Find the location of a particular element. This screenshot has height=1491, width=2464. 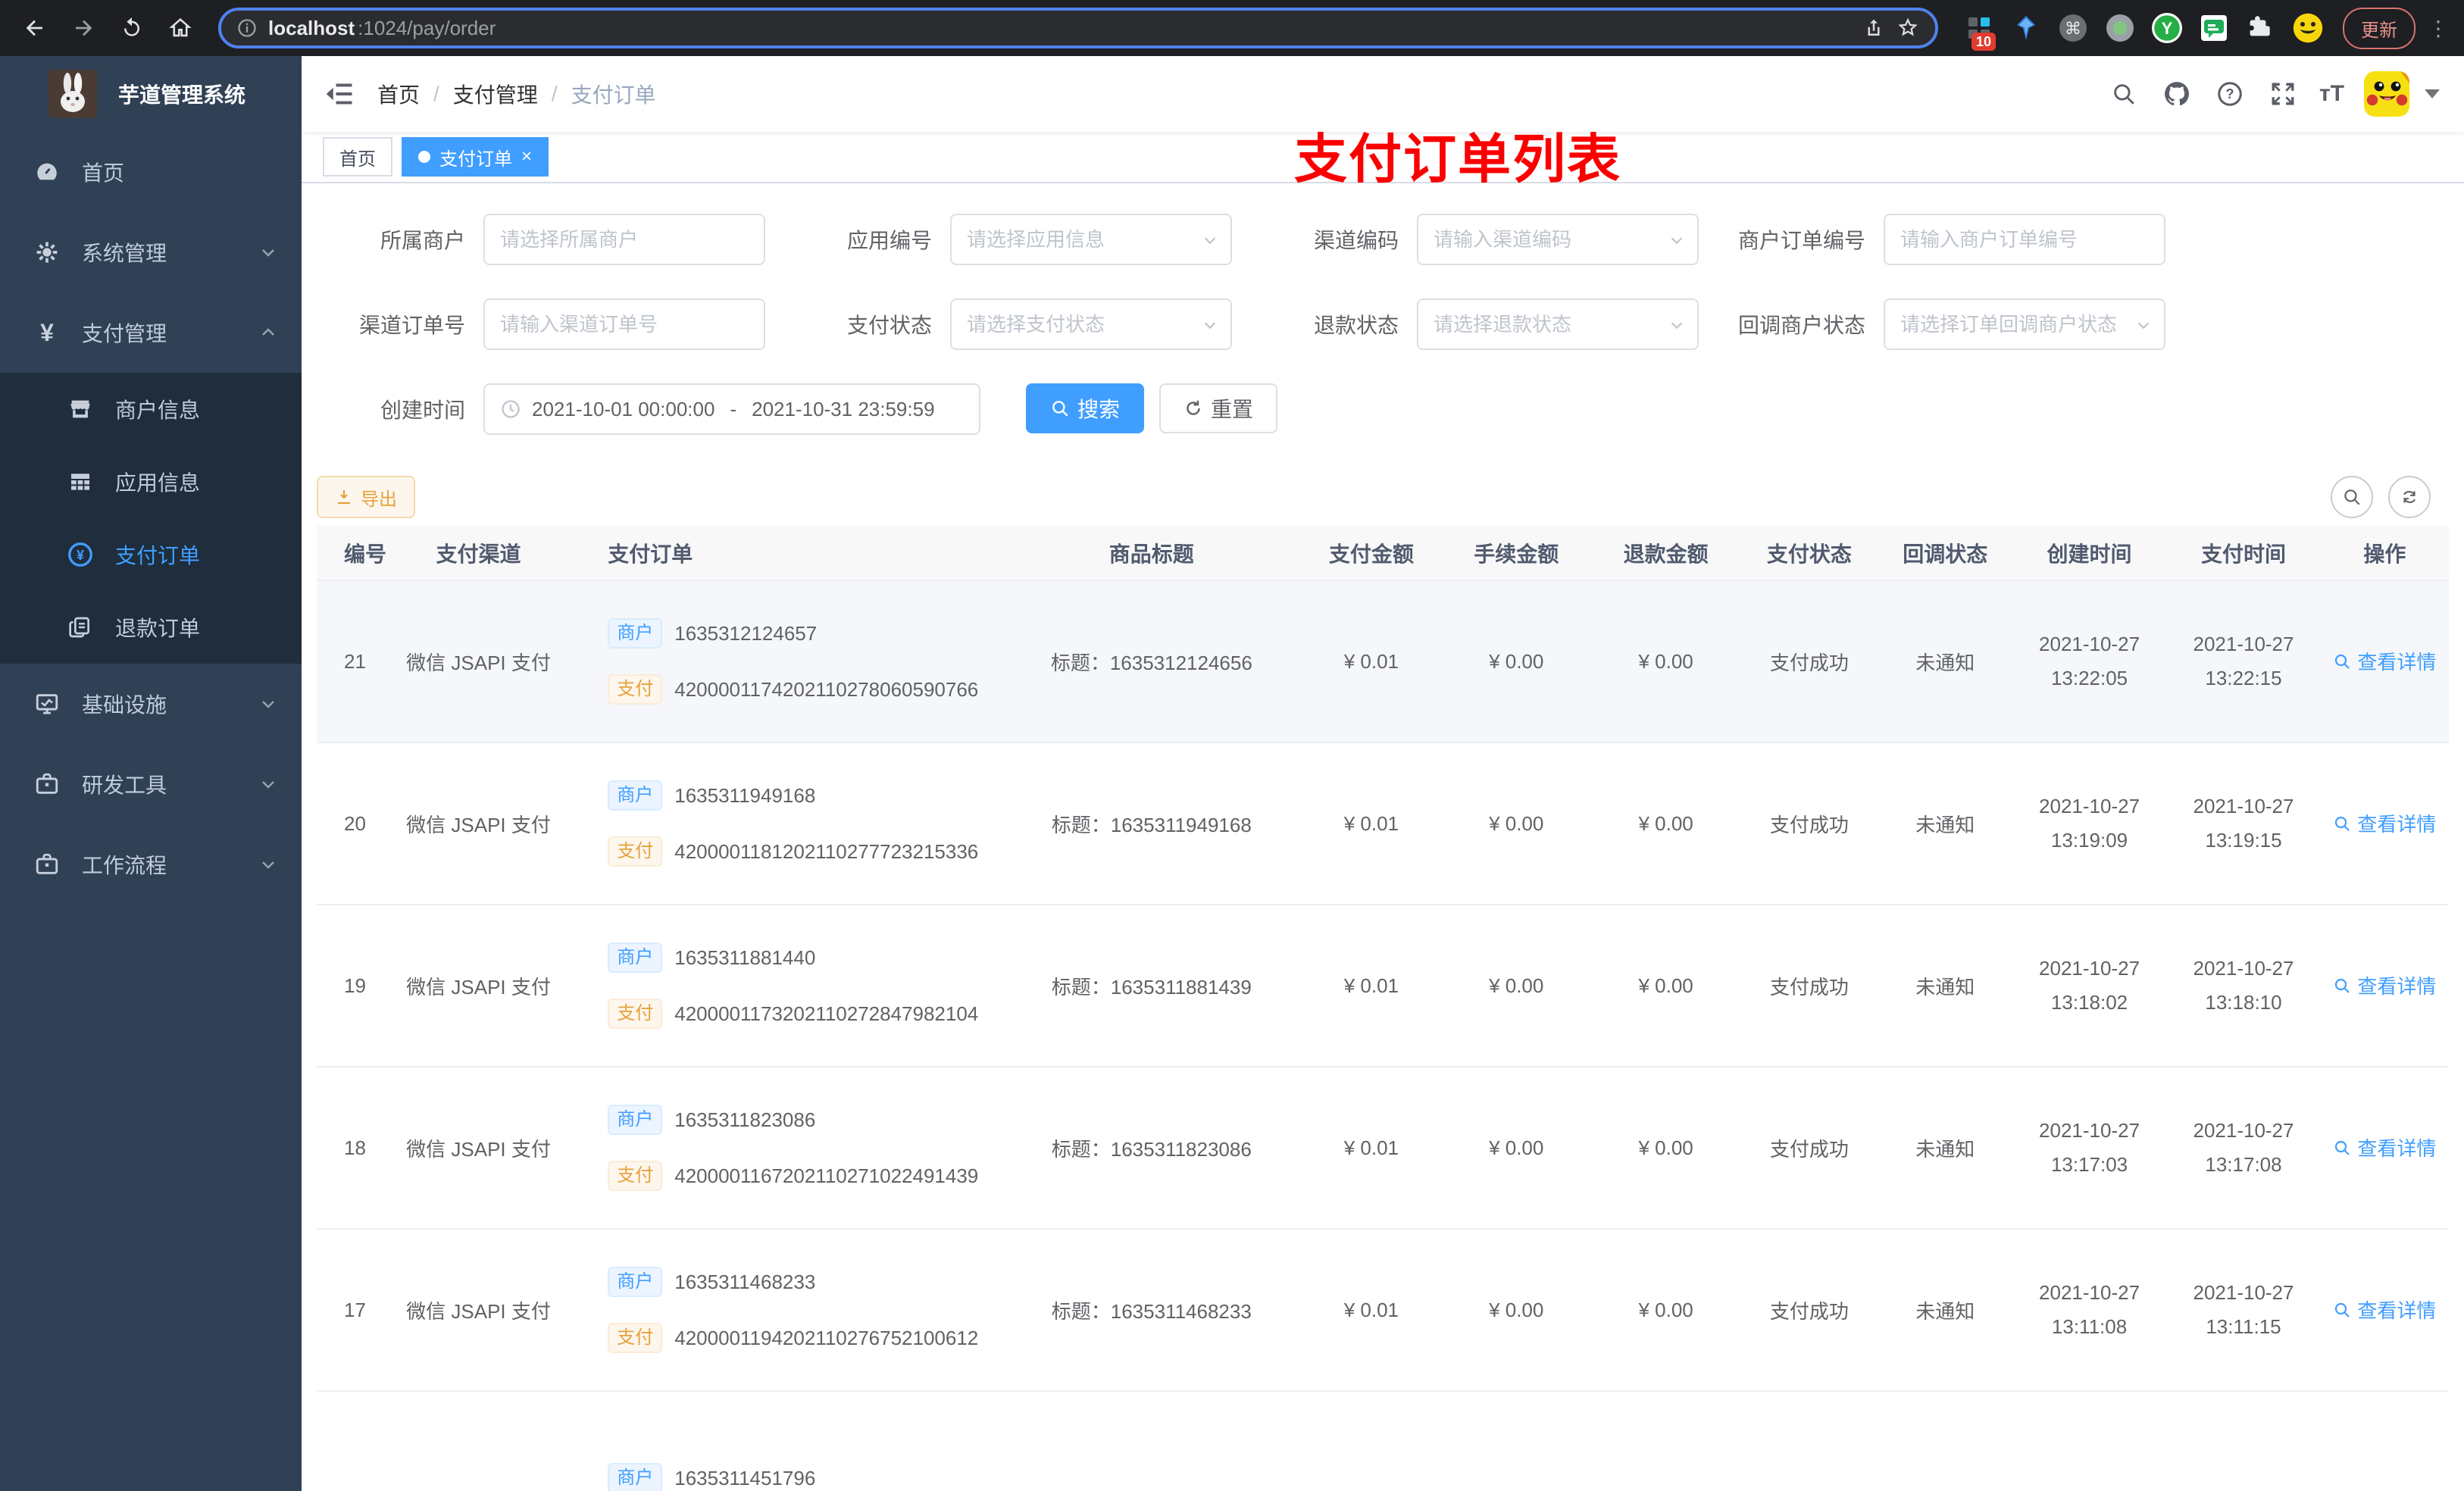

sidebar-item-merchant-info: 商户信息 is located at coordinates (151, 409).